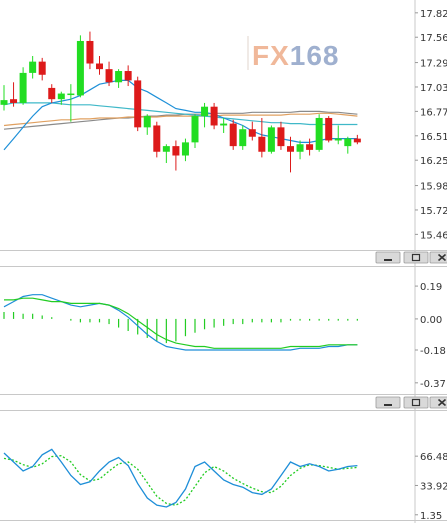 The height and width of the screenshot is (528, 447). What do you see at coordinates (433, 14) in the screenshot?
I see `price-tick-label: 17.82` at bounding box center [433, 14].